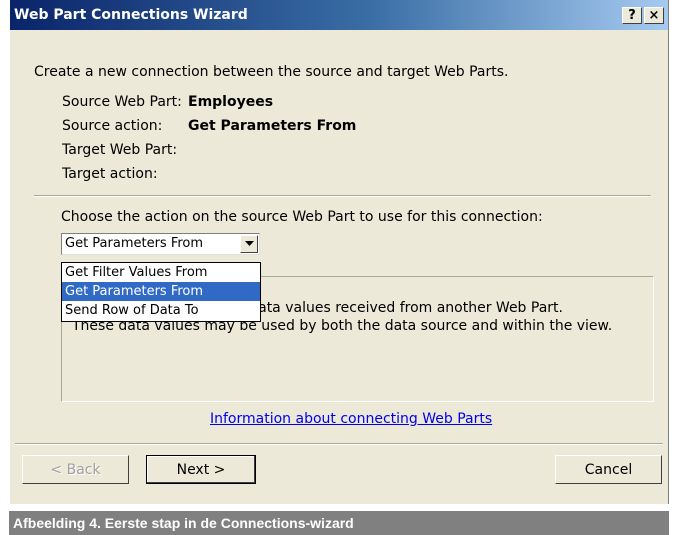  What do you see at coordinates (122, 102) in the screenshot?
I see `source-web-part-label: Source Web Part:` at bounding box center [122, 102].